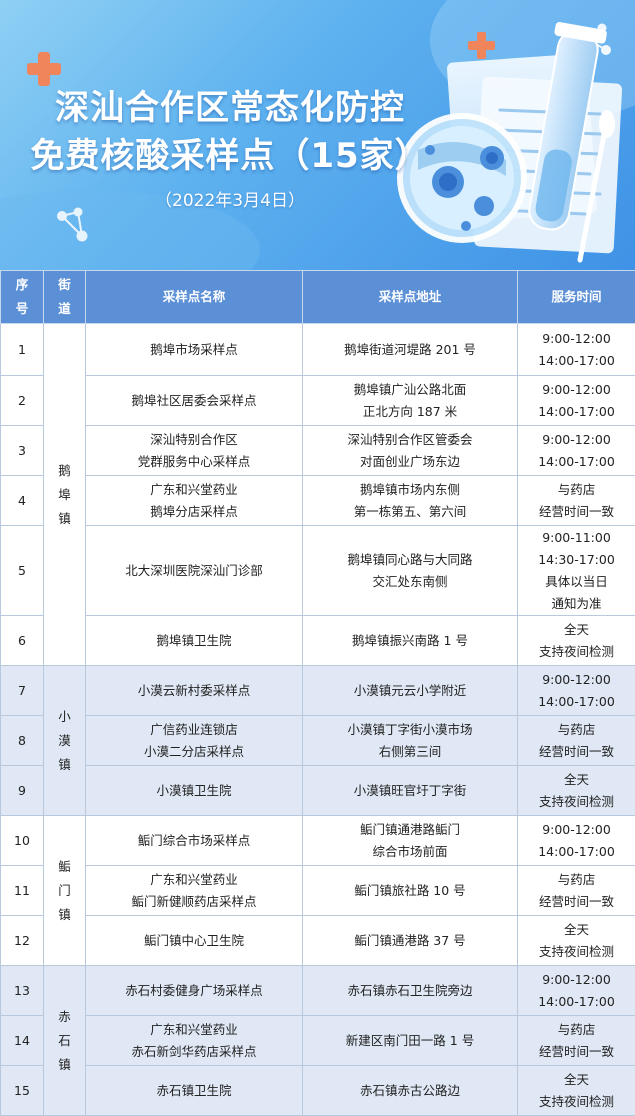 This screenshot has width=635, height=1116. What do you see at coordinates (22, 791) in the screenshot?
I see `row-number: 9` at bounding box center [22, 791].